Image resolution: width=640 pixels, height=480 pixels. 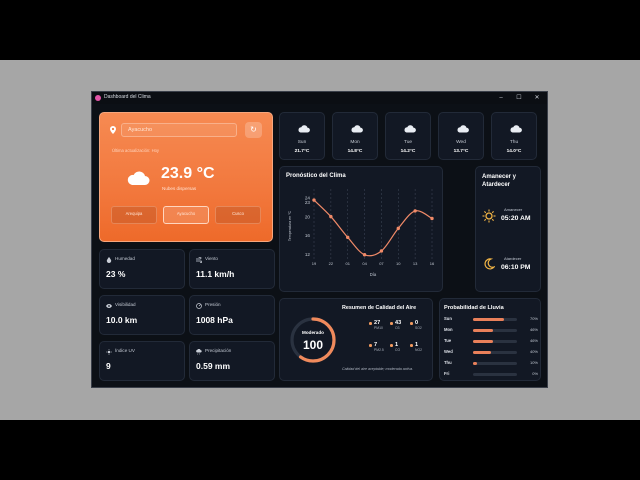 I want to click on rain-row: Tue 46%, so click(x=491, y=342).